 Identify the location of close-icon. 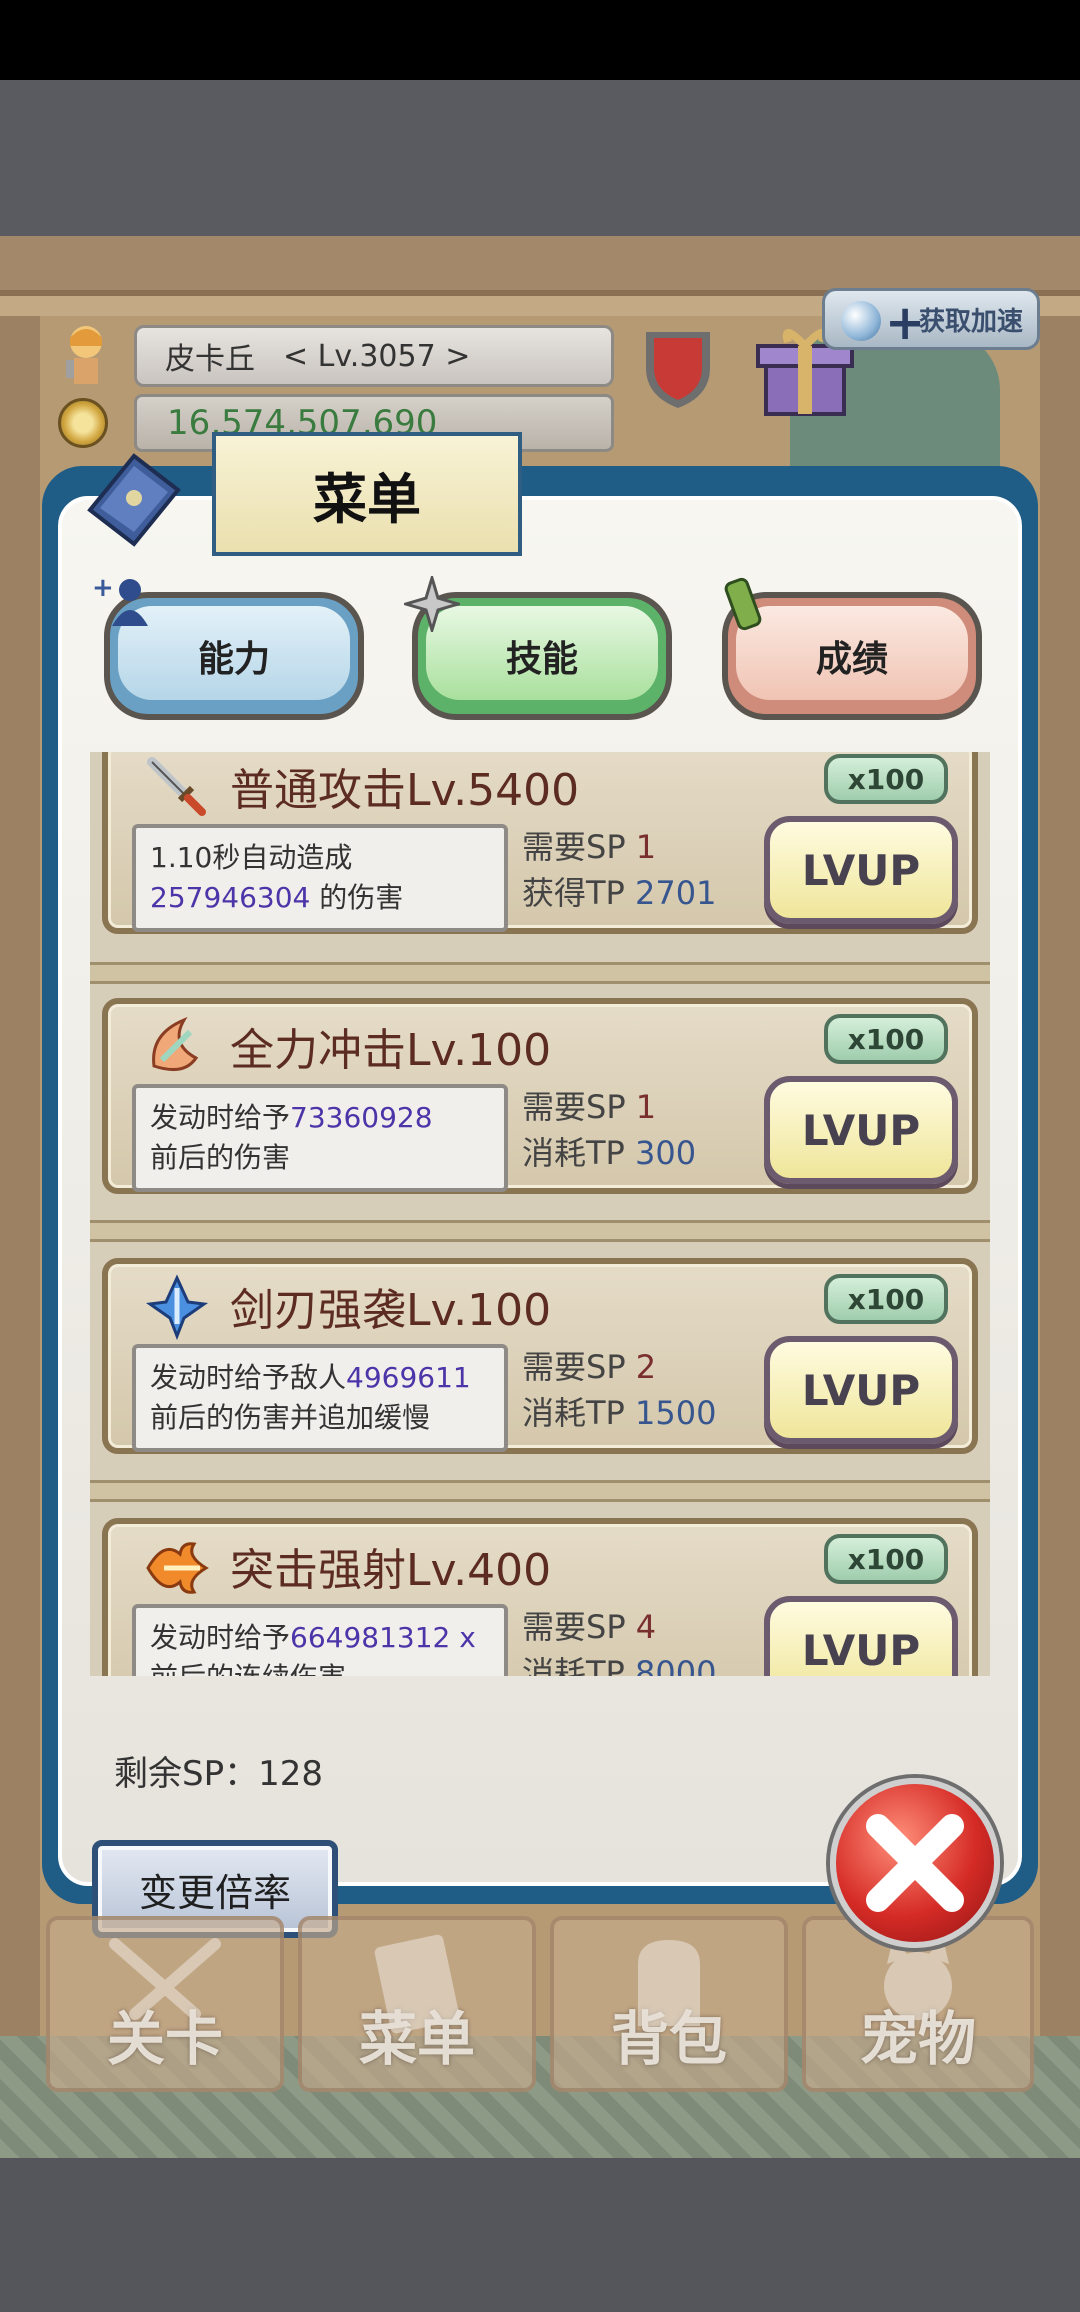
(915, 1863).